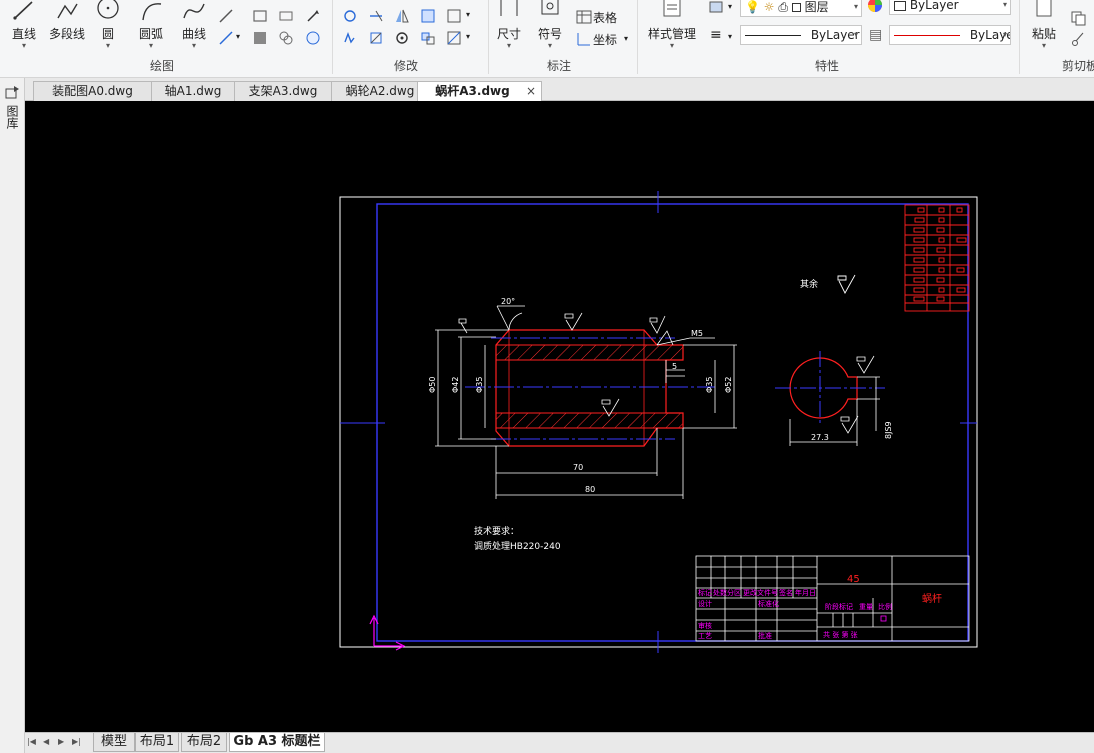 The image size is (1094, 753). Describe the element at coordinates (709, 385) in the screenshot. I see `diameter-35-right-text: Φ35` at that location.